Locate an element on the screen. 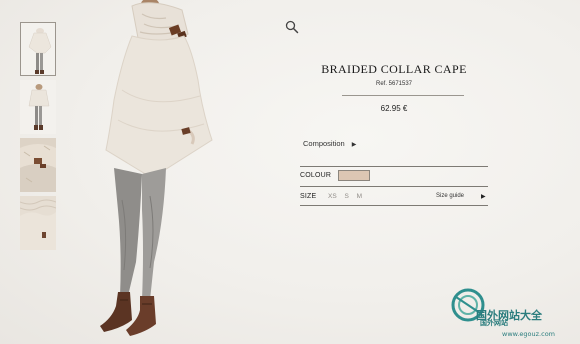 The image size is (580, 344). thumbnail-list is located at coordinates (39, 138).